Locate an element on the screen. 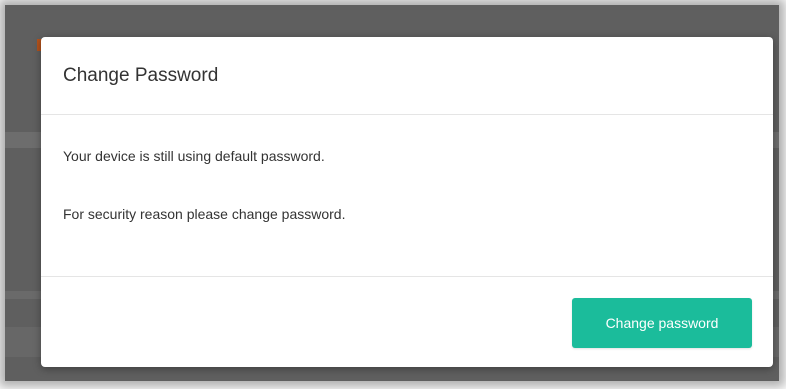 This screenshot has height=389, width=786. dialog-title: Change Password is located at coordinates (141, 75).